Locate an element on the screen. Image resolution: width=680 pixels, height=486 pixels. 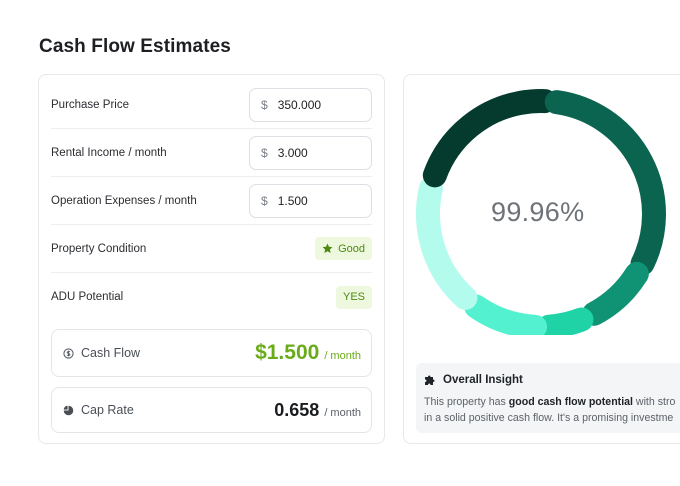
purchase-price-input: $ 350.000 is located at coordinates (310, 104).